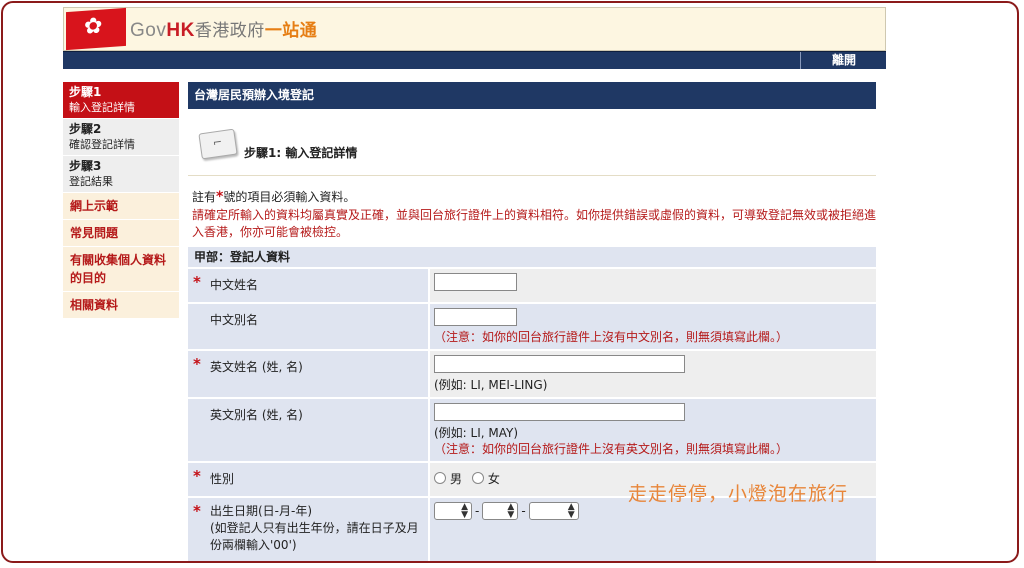 The width and height of the screenshot is (1024, 568). I want to click on gender-label: 性別, so click(222, 479).